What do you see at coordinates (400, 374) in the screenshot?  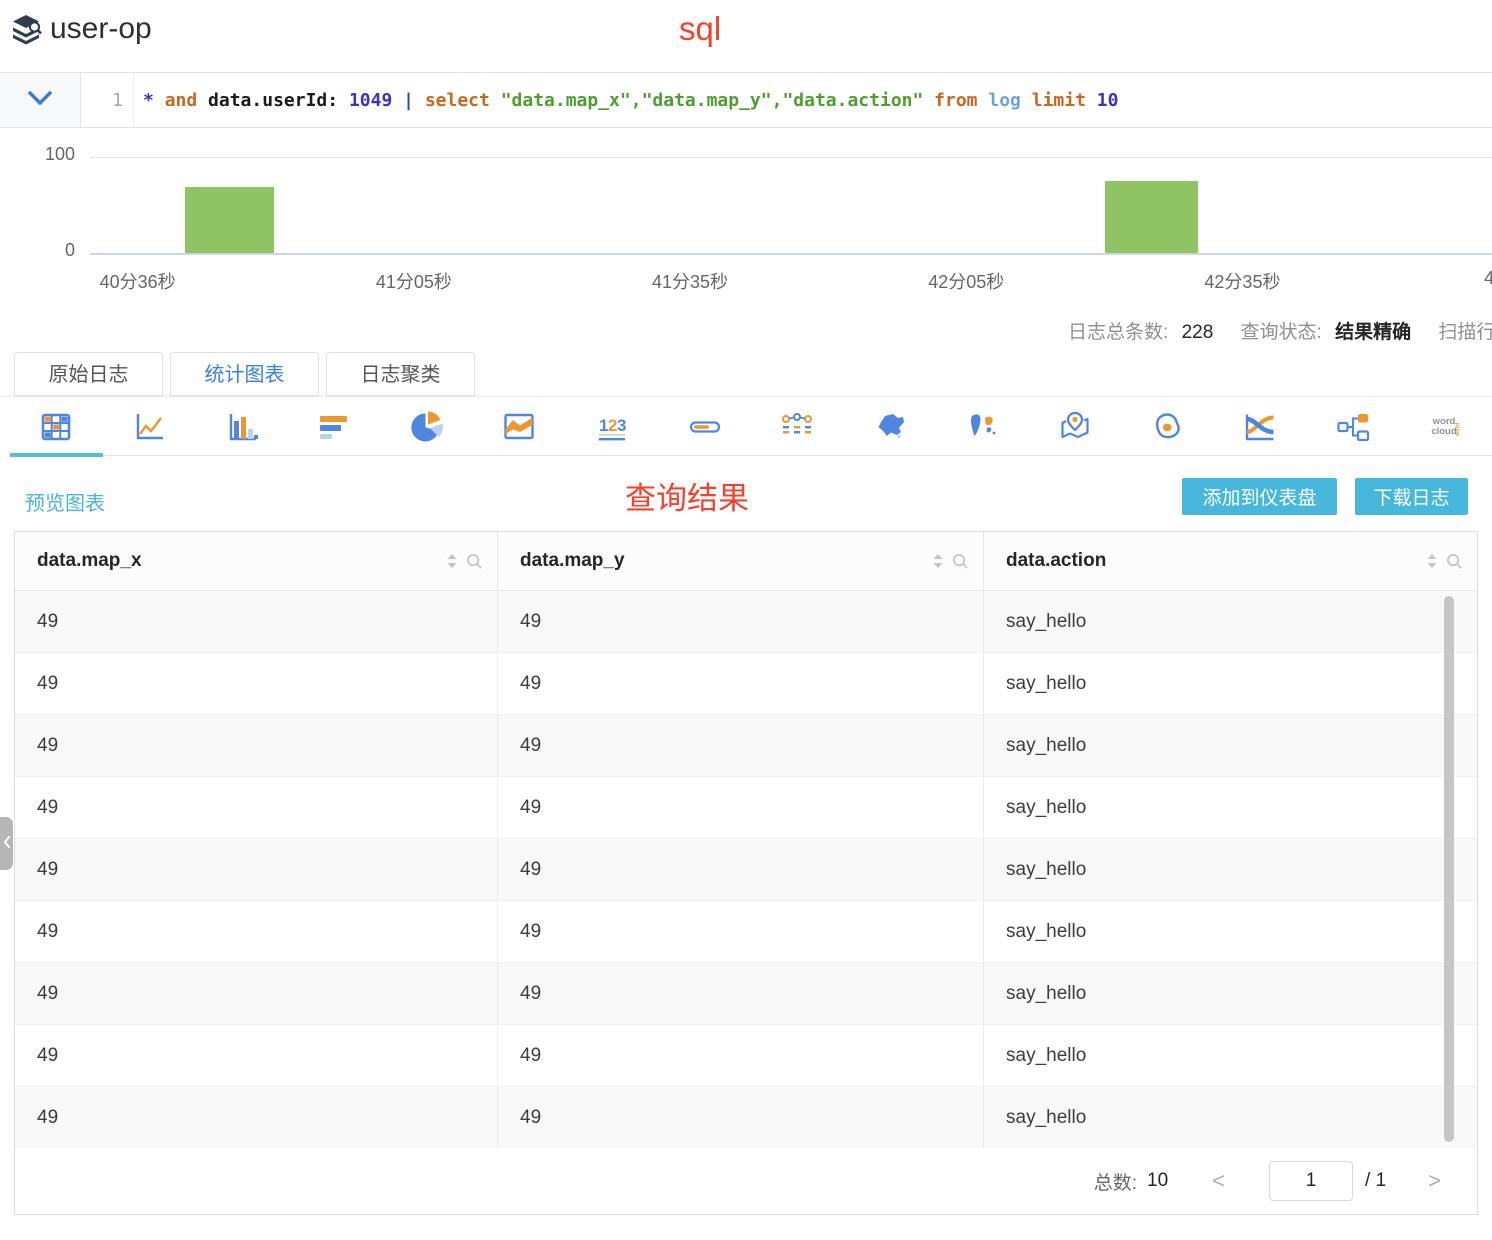 I see `tab: 日志聚类` at bounding box center [400, 374].